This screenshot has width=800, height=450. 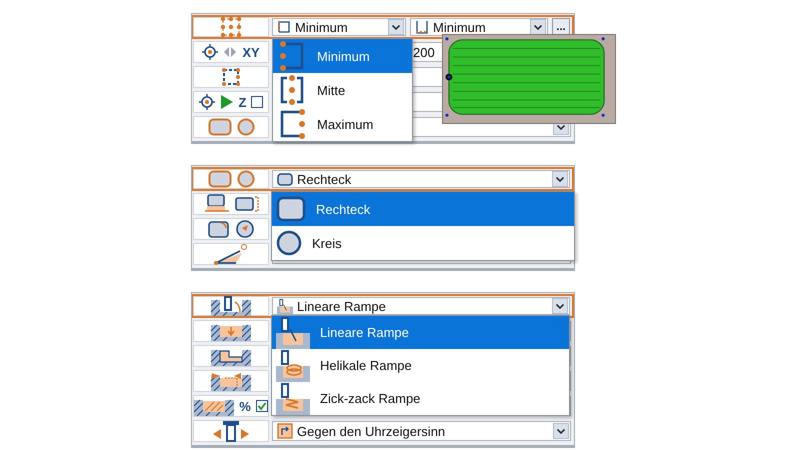 I want to click on ramp-icon, so click(x=293, y=366).